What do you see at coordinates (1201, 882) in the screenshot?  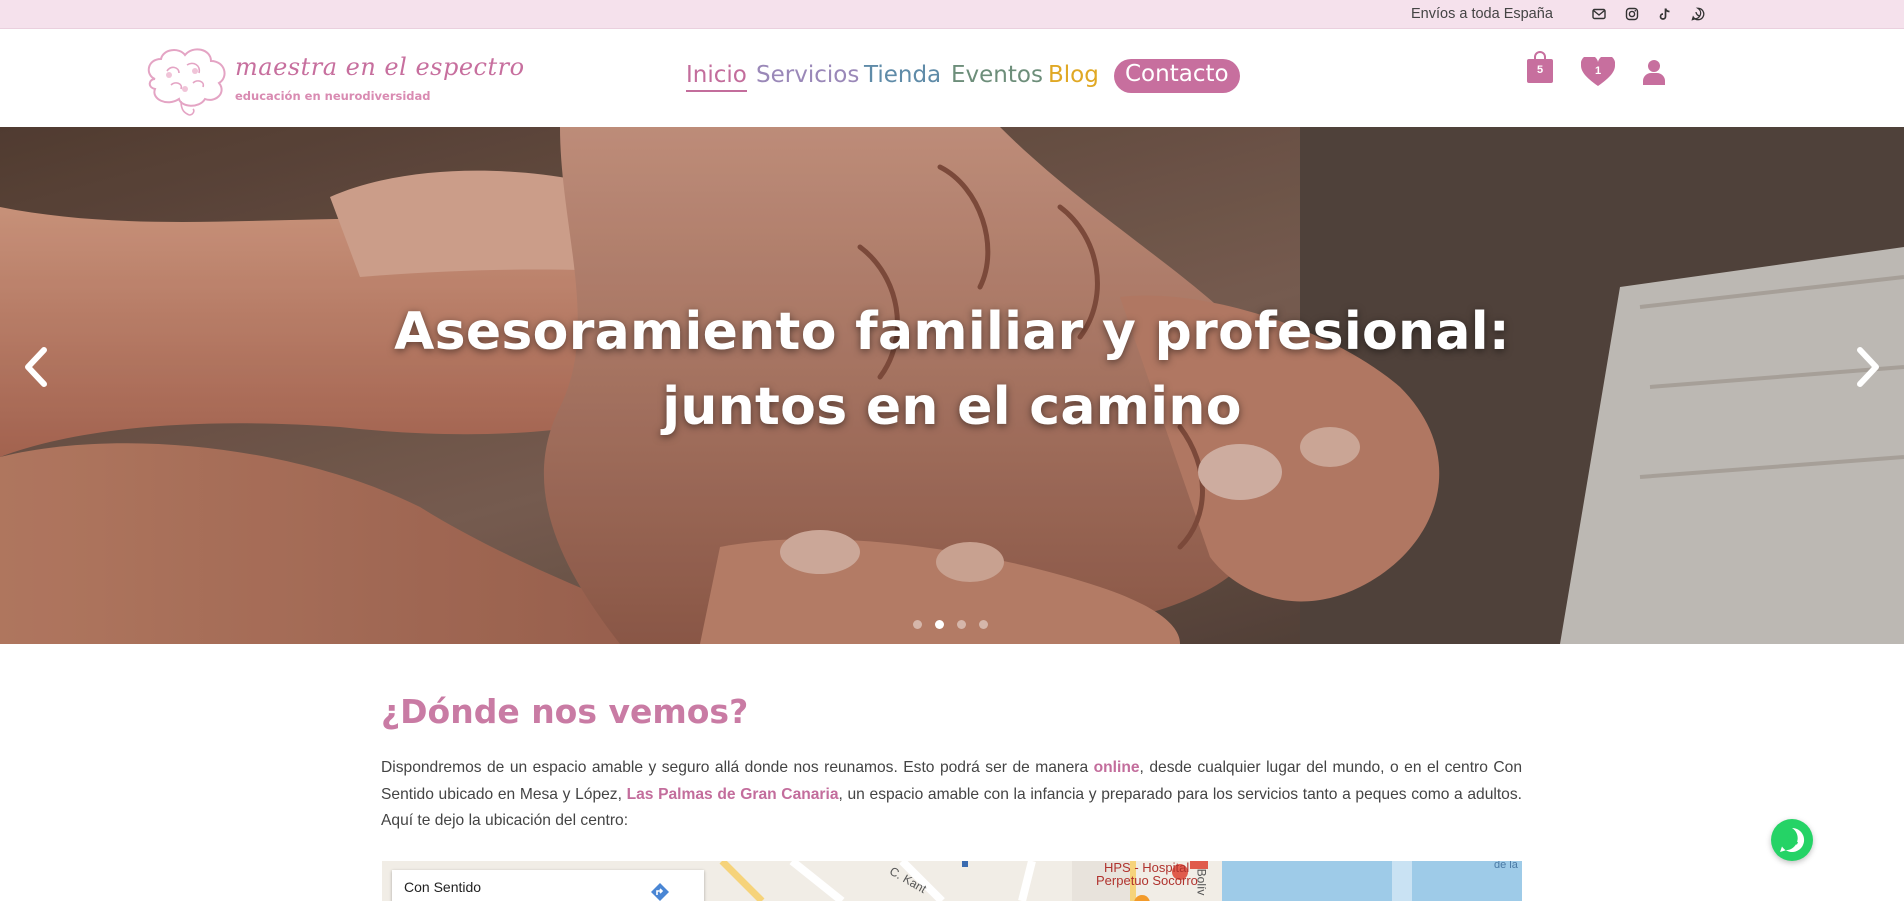 I see `map-label-street-bolivar: Bolív` at bounding box center [1201, 882].